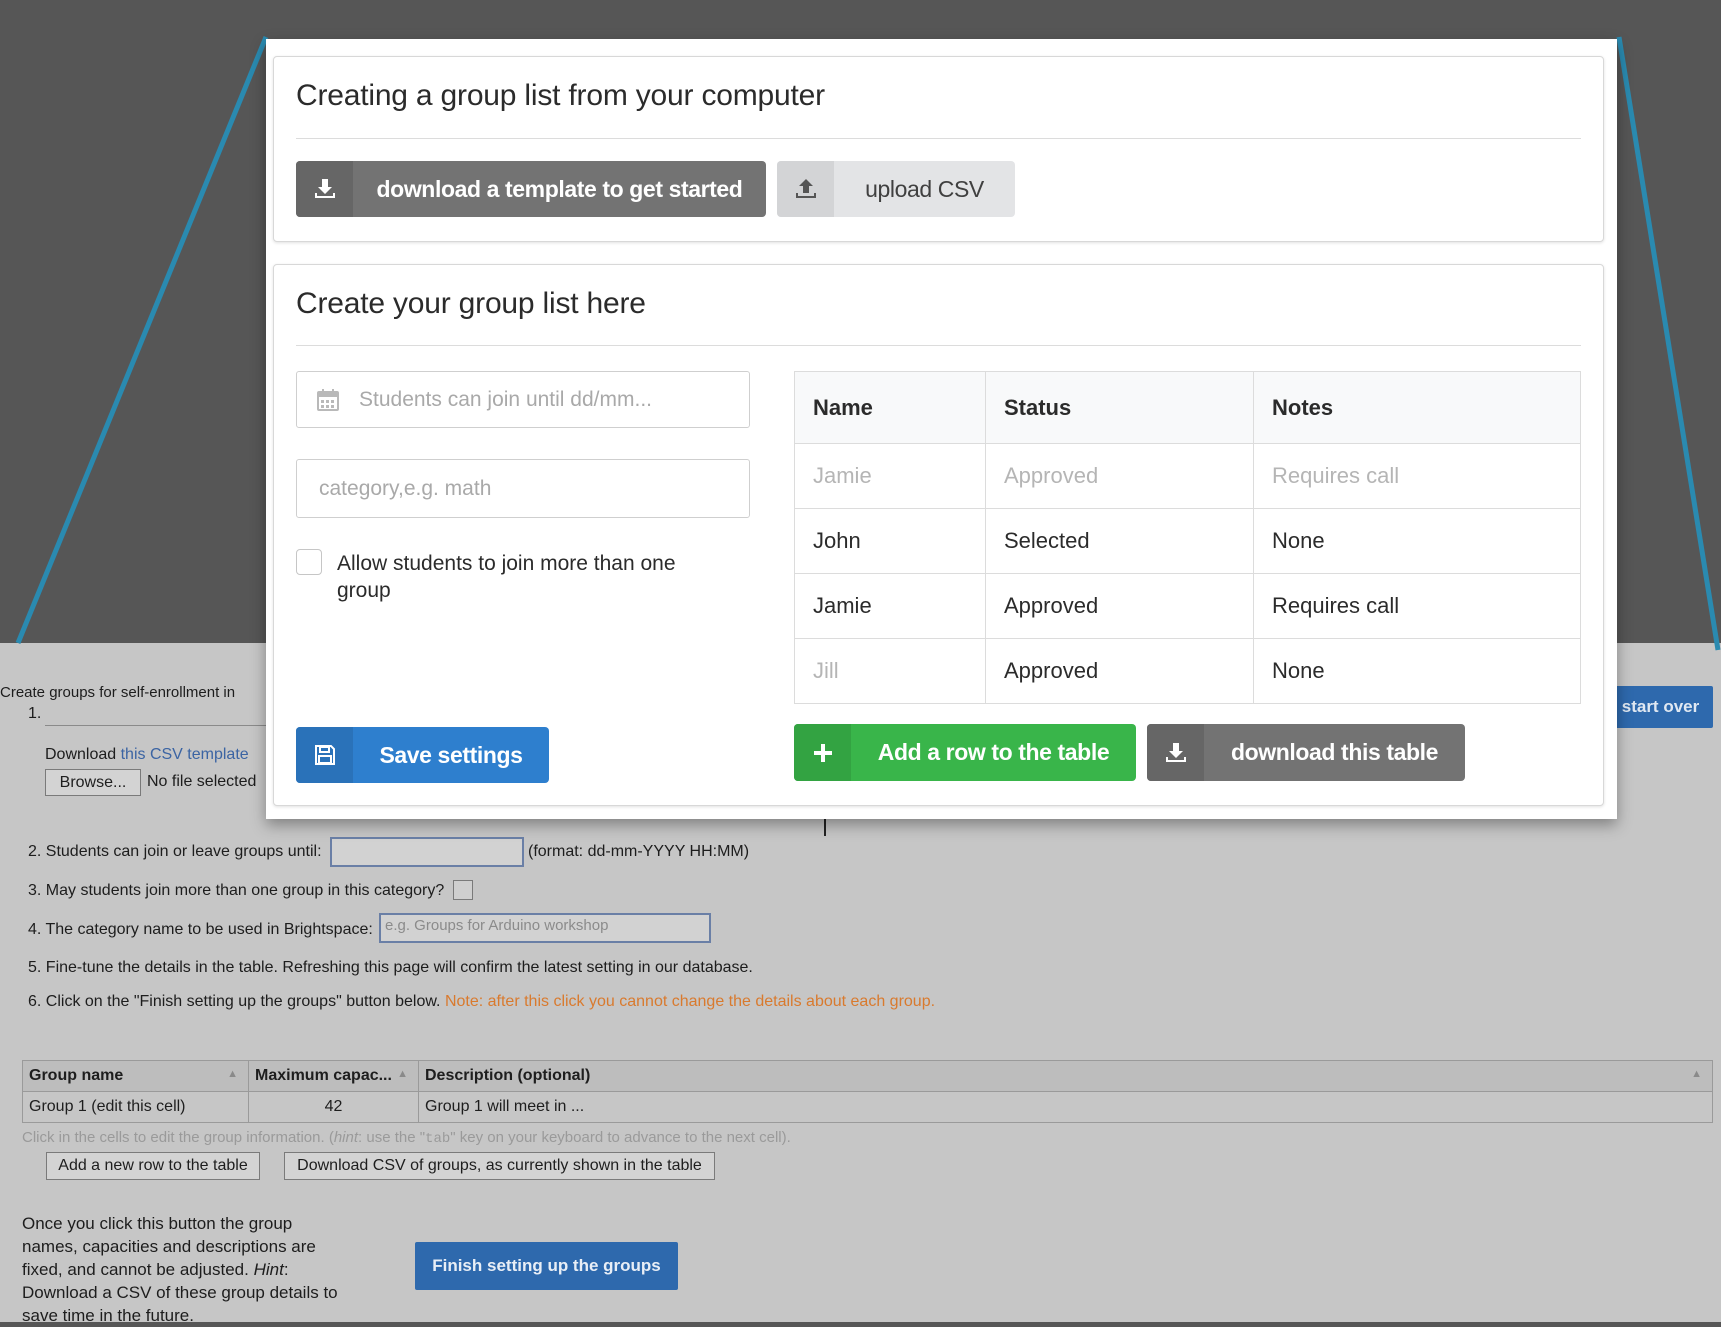 This screenshot has height=1327, width=1721. I want to click on intro-text: Create groups for self-enrollment in, so click(118, 692).